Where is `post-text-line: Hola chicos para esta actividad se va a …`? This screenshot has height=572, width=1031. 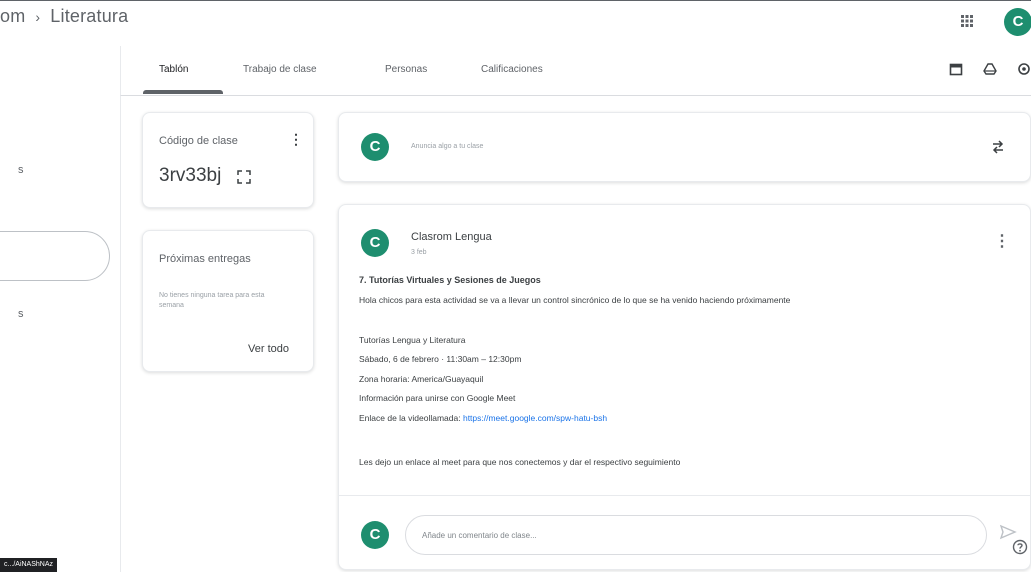
post-text-line: Hola chicos para esta actividad se va a … is located at coordinates (575, 300).